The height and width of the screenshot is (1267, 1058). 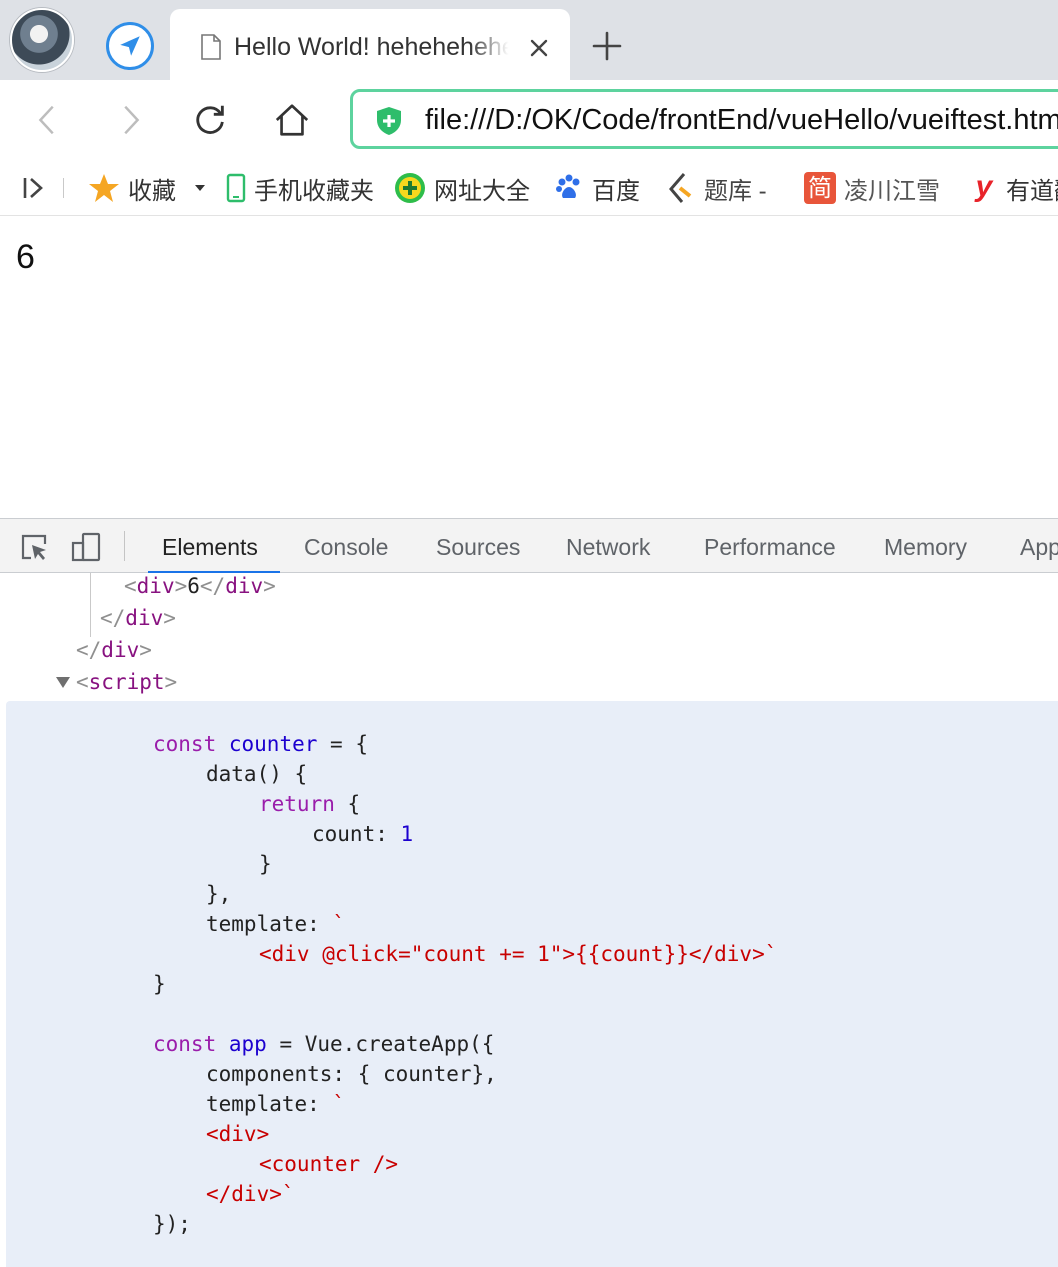 What do you see at coordinates (568, 186) in the screenshot?
I see `baidu-paw-icon` at bounding box center [568, 186].